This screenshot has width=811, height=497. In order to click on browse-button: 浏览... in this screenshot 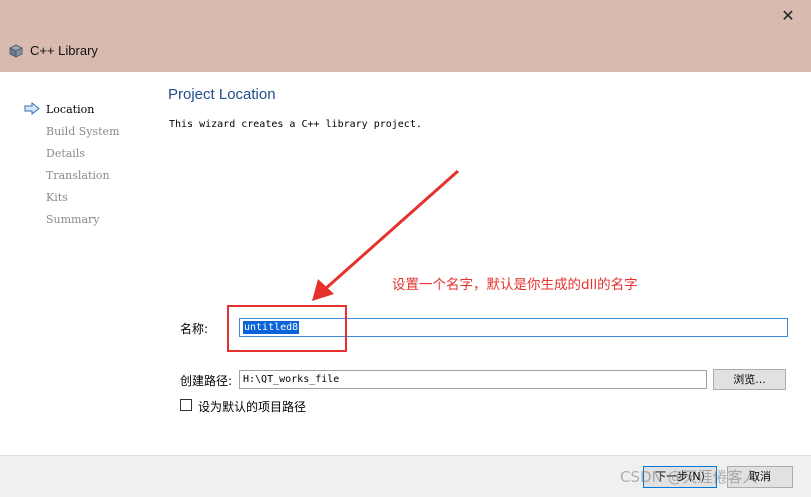, I will do `click(749, 379)`.